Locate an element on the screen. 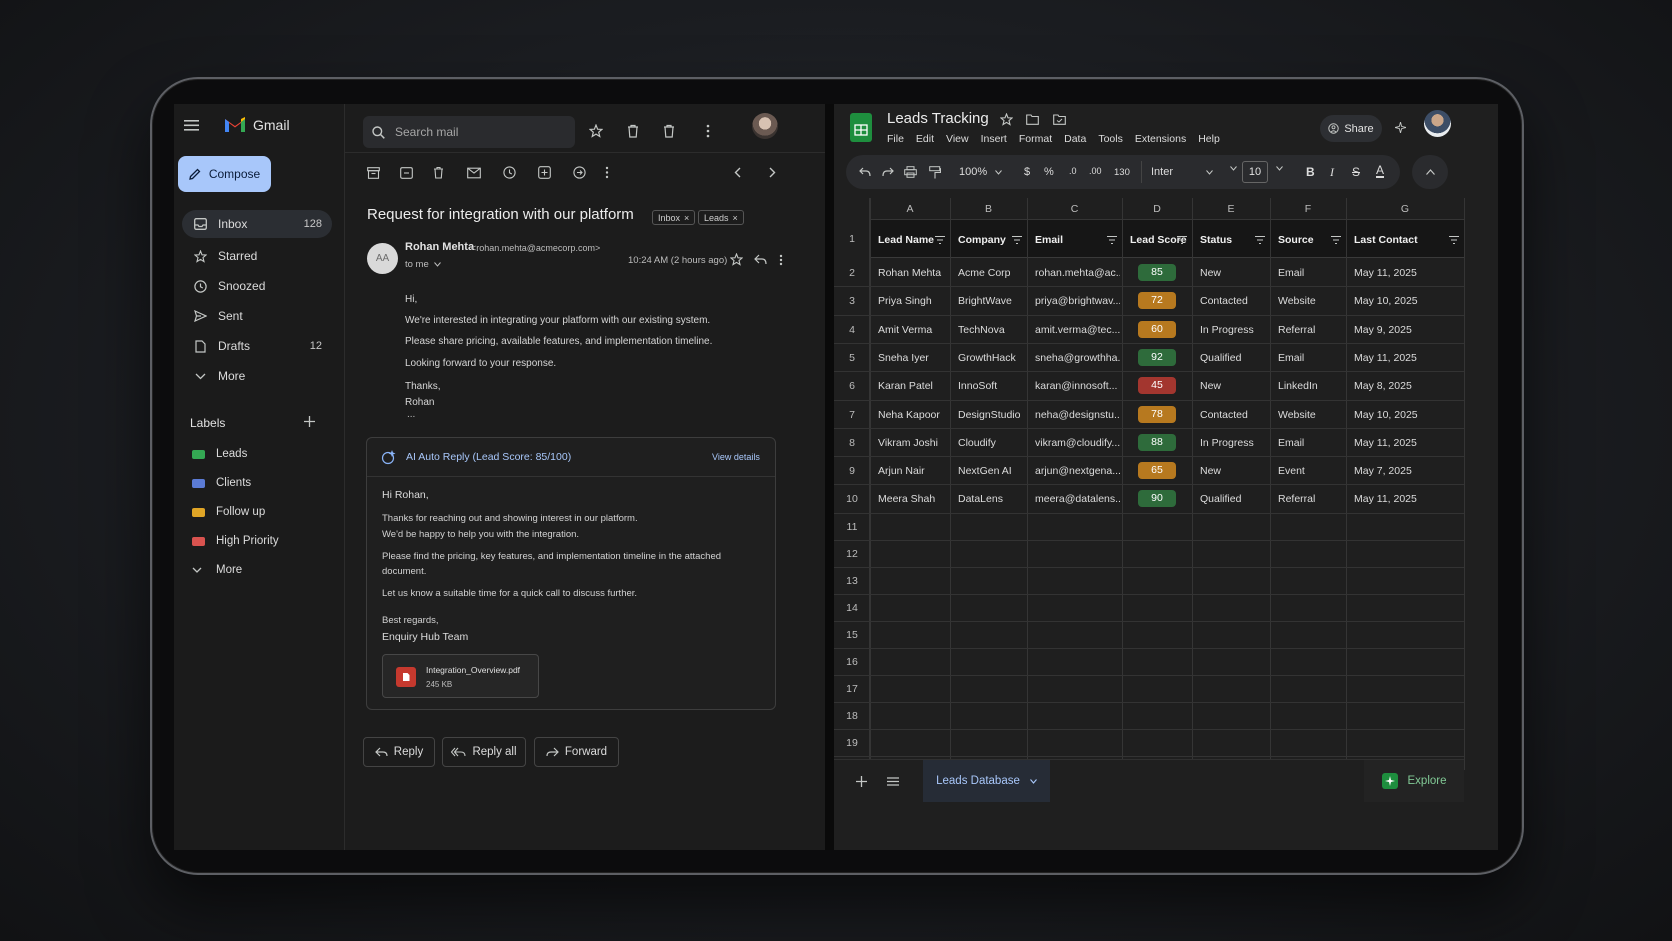  increase-font-size-icon is located at coordinates (1279, 168).